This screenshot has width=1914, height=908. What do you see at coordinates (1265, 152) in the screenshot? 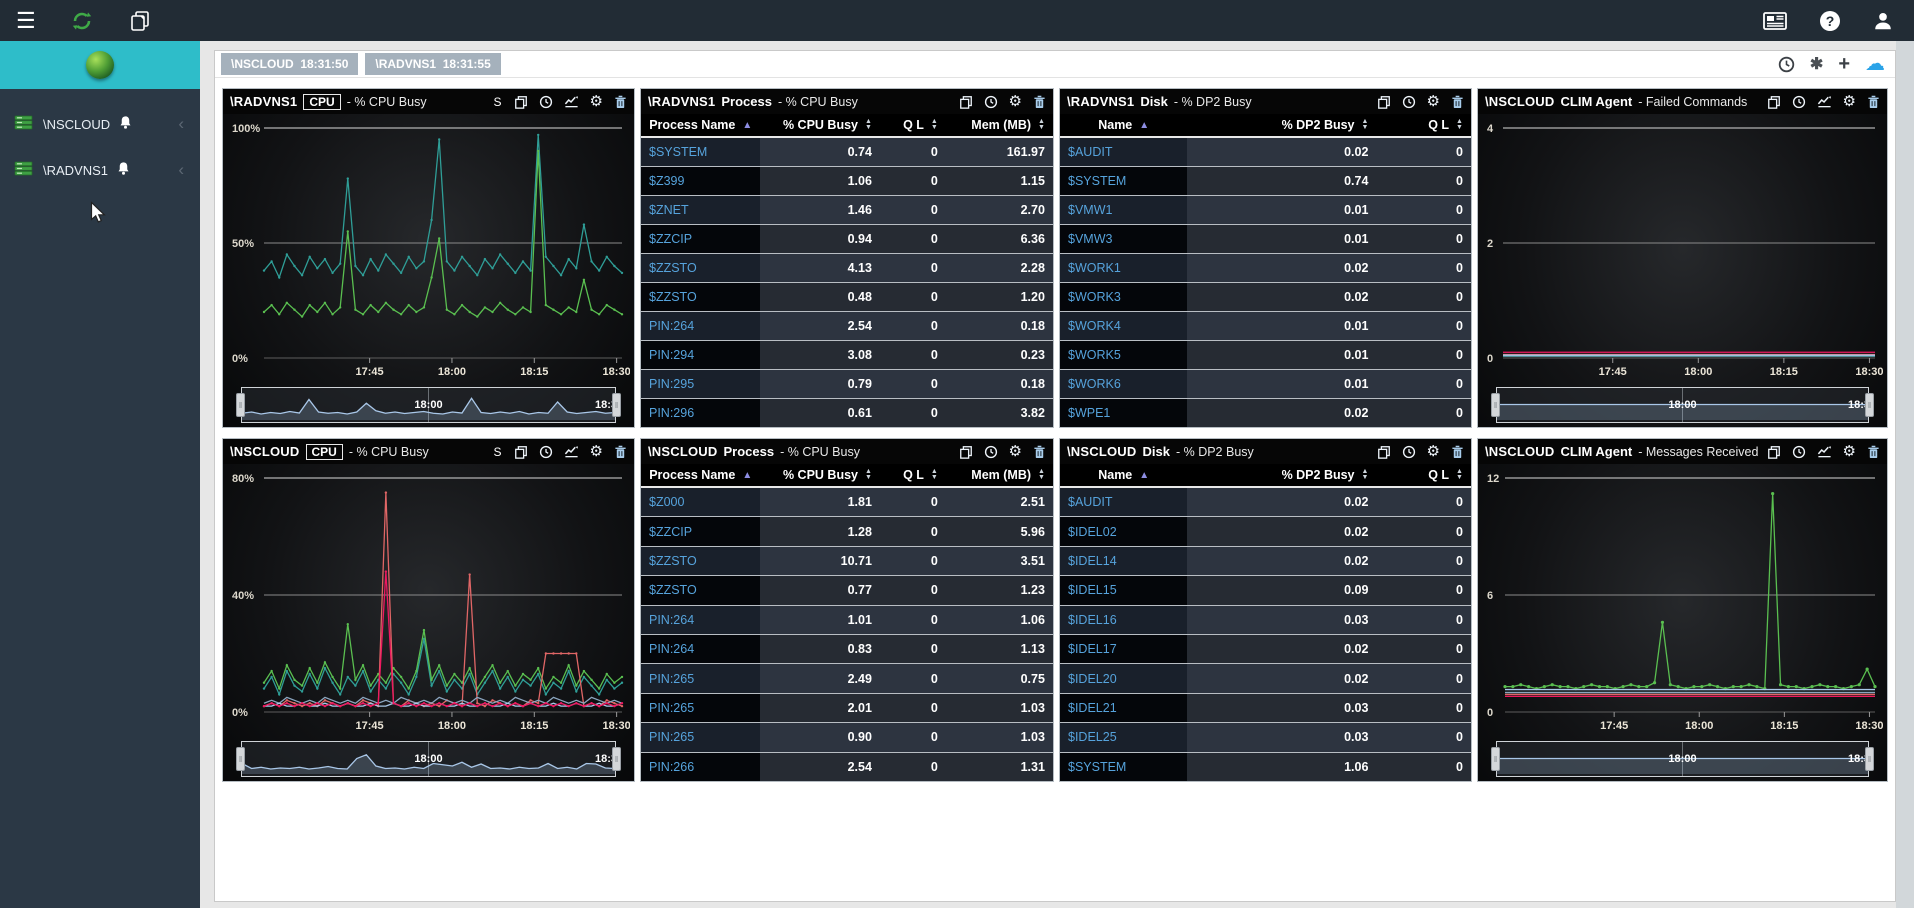
I see `table-row: $AUDIT 0.02 0` at bounding box center [1265, 152].